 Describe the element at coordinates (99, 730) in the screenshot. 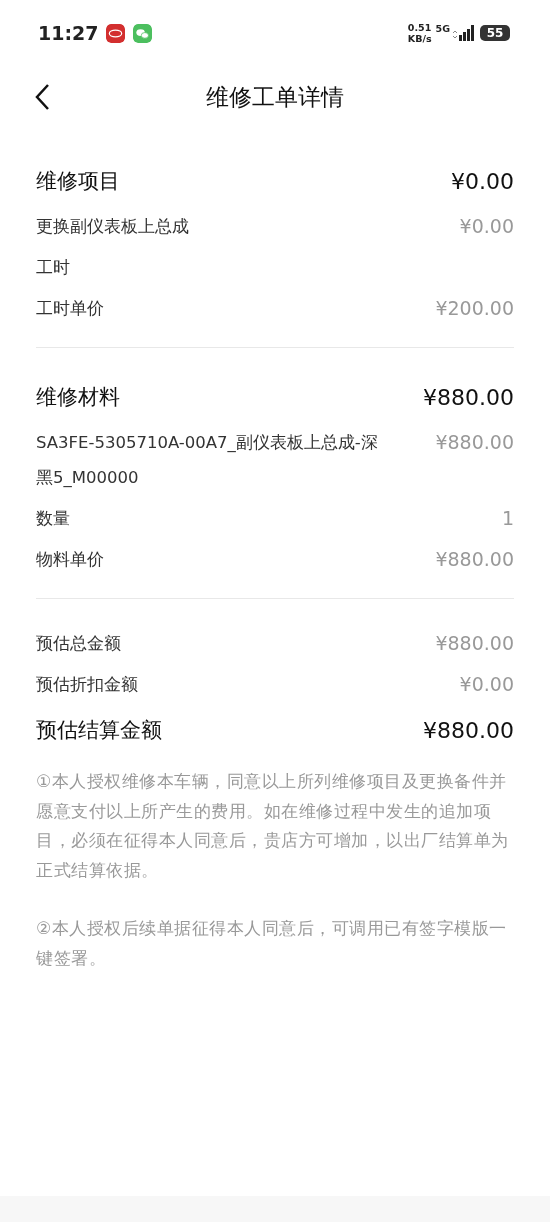

I see `section-title: 预估结算金额` at that location.